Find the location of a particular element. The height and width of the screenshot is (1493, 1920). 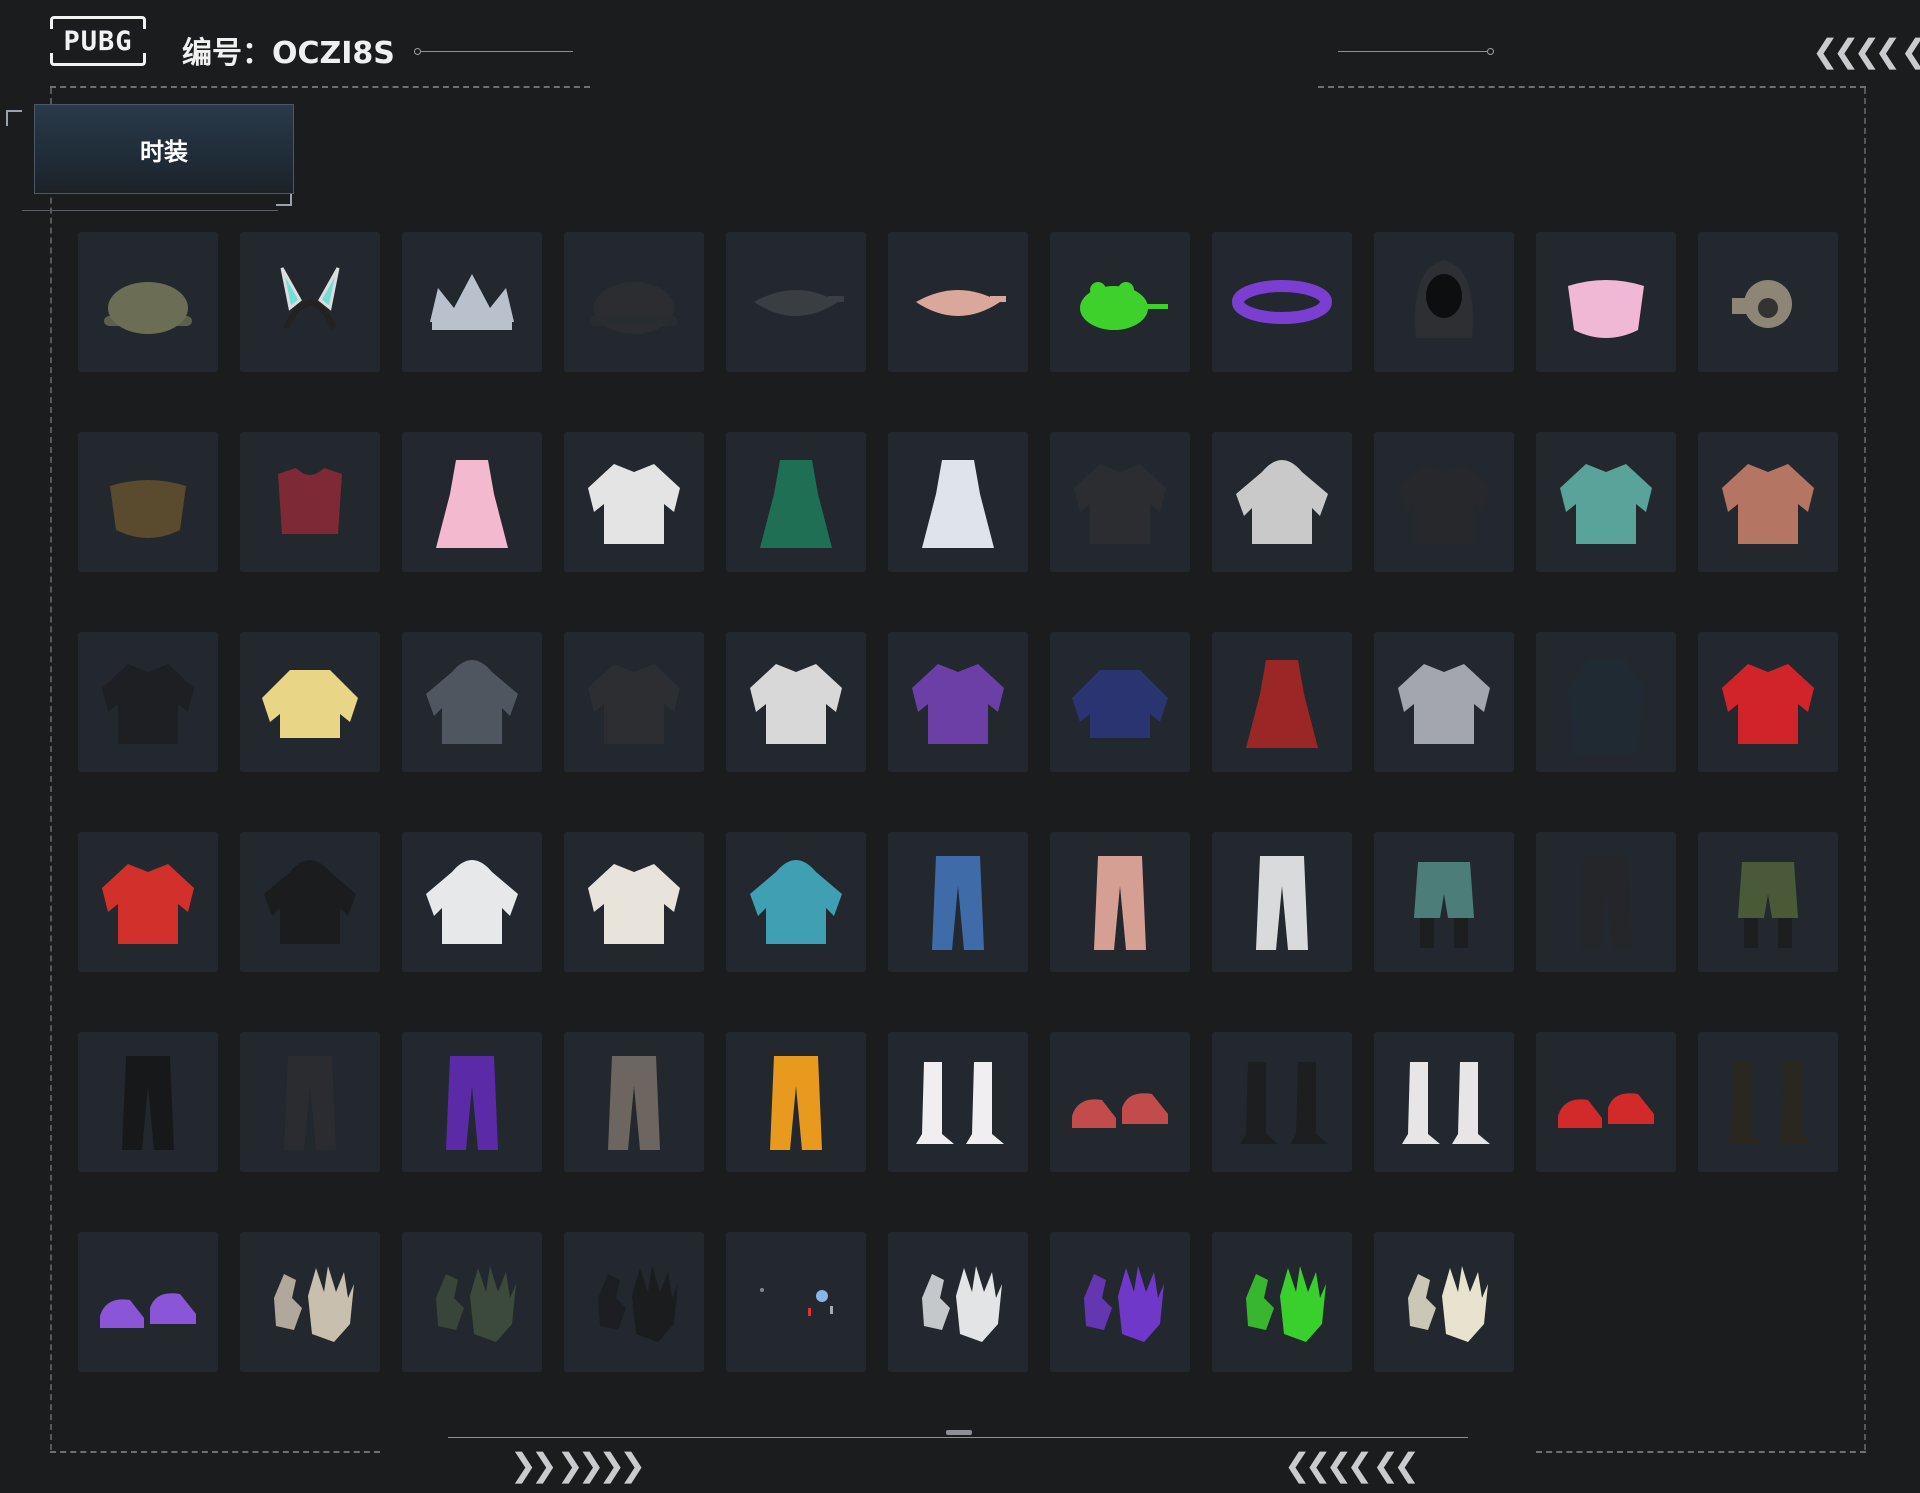

red-varsity-jacket-icon is located at coordinates (148, 904).